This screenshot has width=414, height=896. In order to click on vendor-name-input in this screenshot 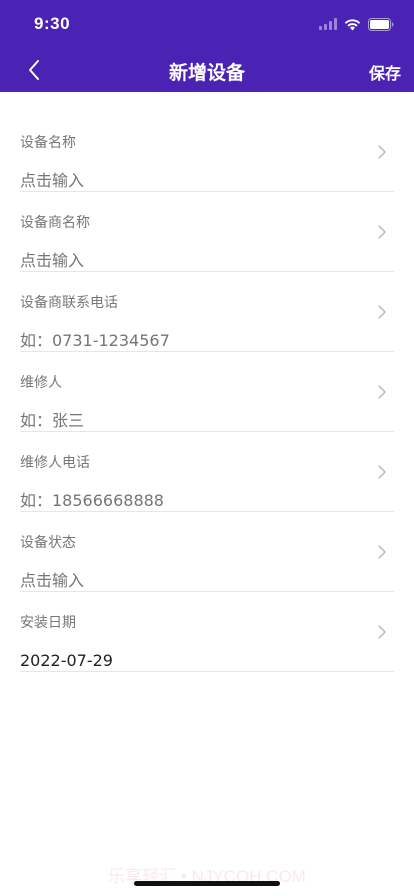, I will do `click(185, 260)`.